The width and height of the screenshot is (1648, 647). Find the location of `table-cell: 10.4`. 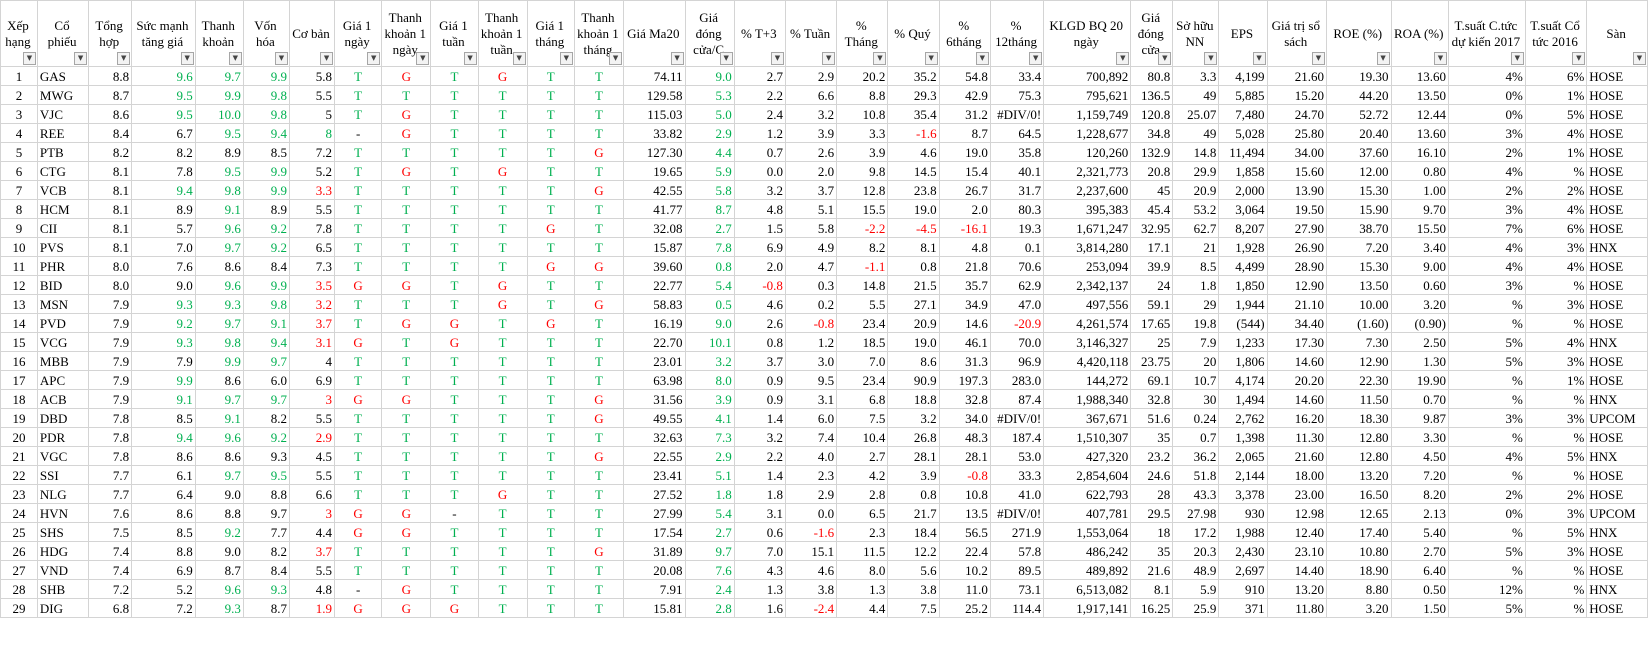

table-cell: 10.4 is located at coordinates (862, 437).